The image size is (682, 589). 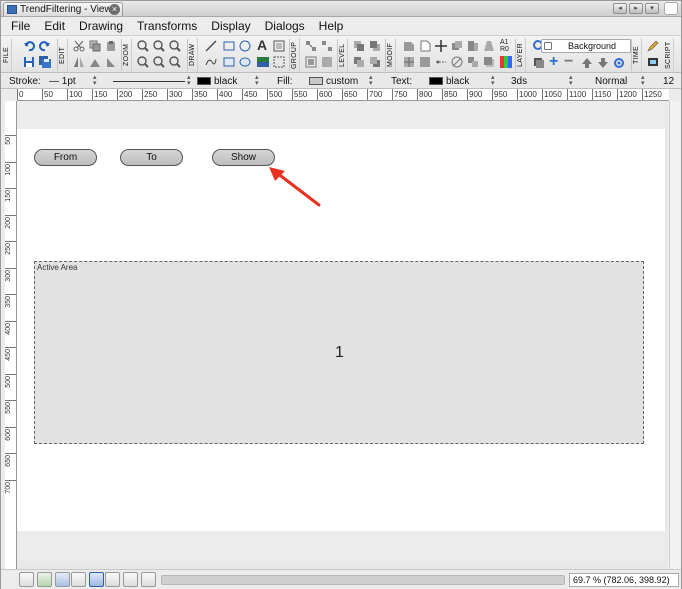 I want to click on paste-icon, so click(x=111, y=46).